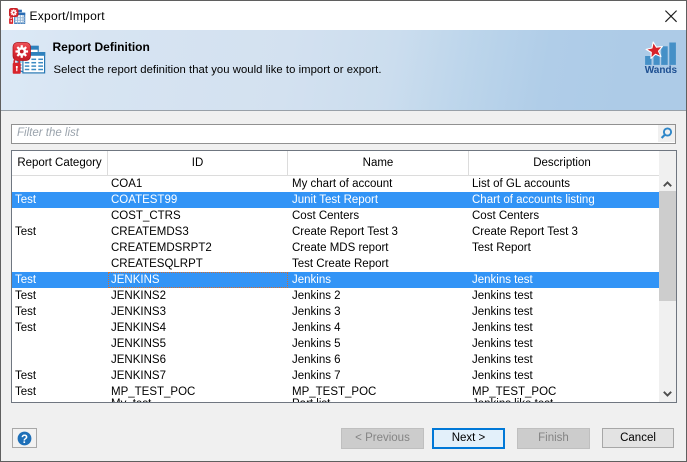 This screenshot has height=462, width=687. Describe the element at coordinates (661, 69) in the screenshot. I see `svg-text: Wands` at that location.